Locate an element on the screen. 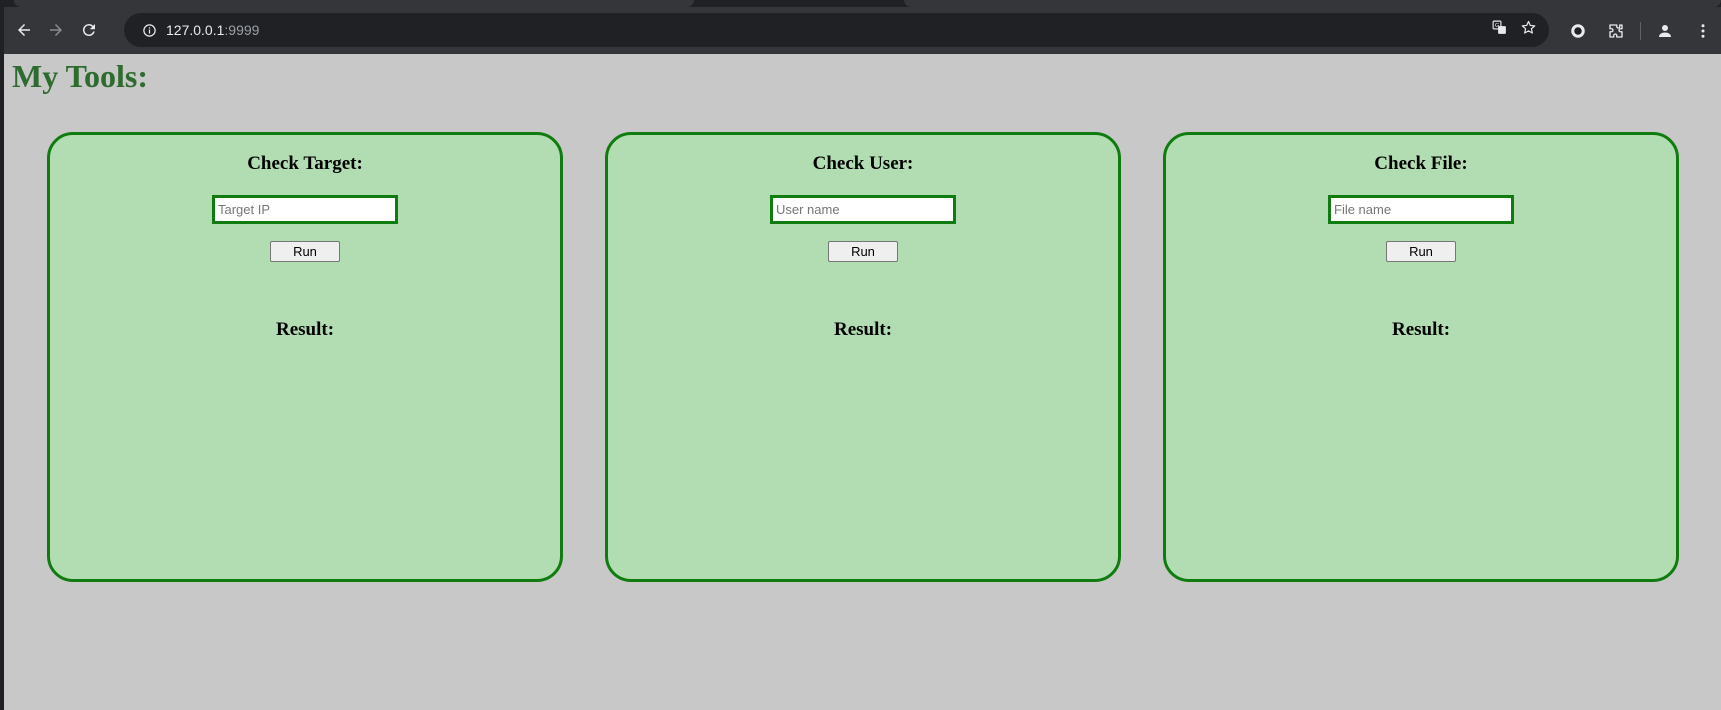 The height and width of the screenshot is (710, 1721). card-title: Check File: is located at coordinates (1421, 163).